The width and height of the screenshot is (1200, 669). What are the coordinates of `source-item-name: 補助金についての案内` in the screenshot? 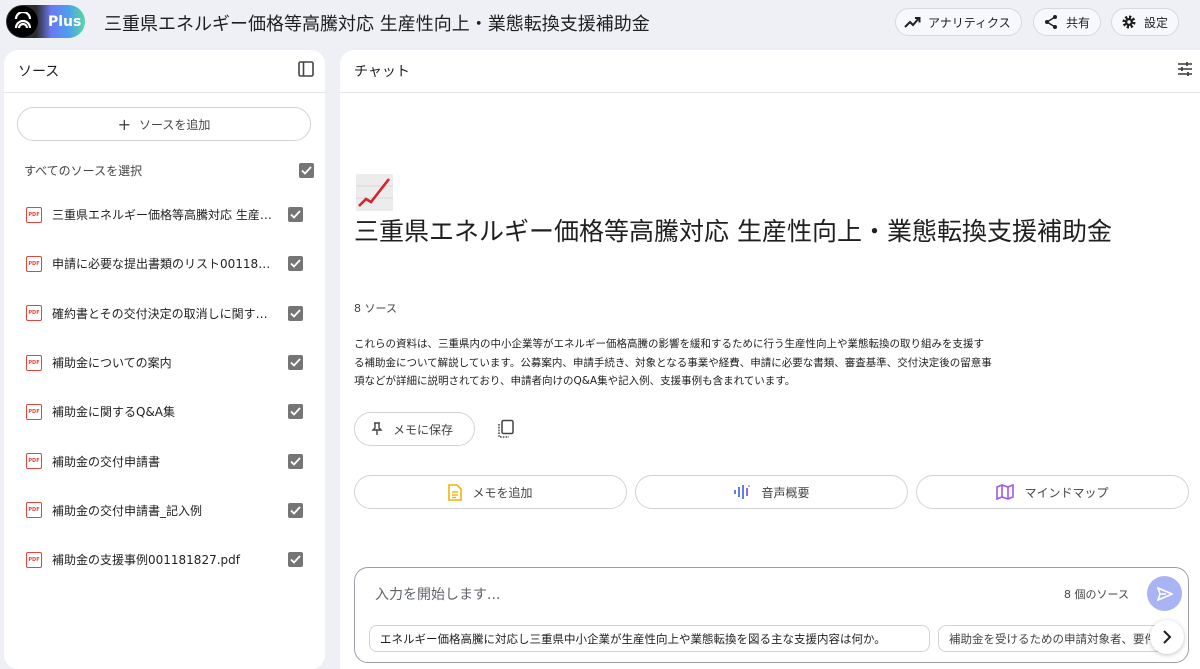 It's located at (112, 363).